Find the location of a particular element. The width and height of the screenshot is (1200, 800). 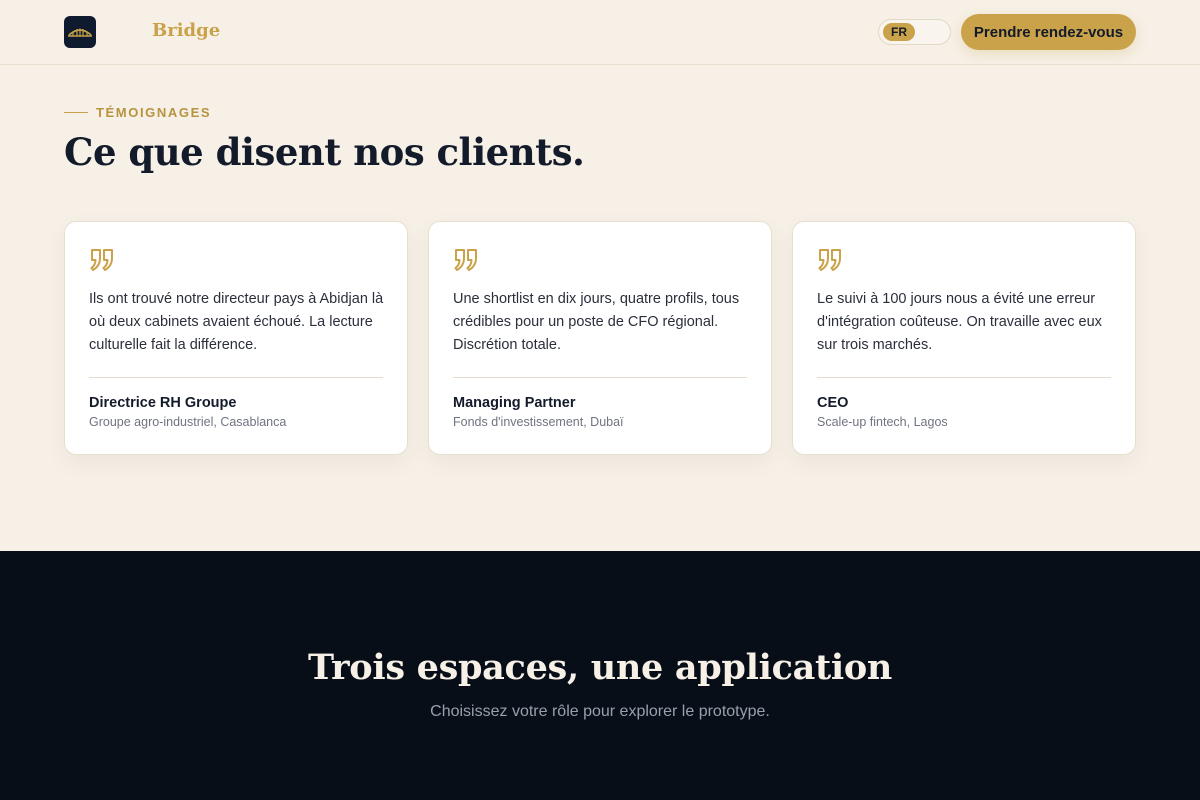

testimonial-author: Directrice RH Groupe is located at coordinates (163, 403).